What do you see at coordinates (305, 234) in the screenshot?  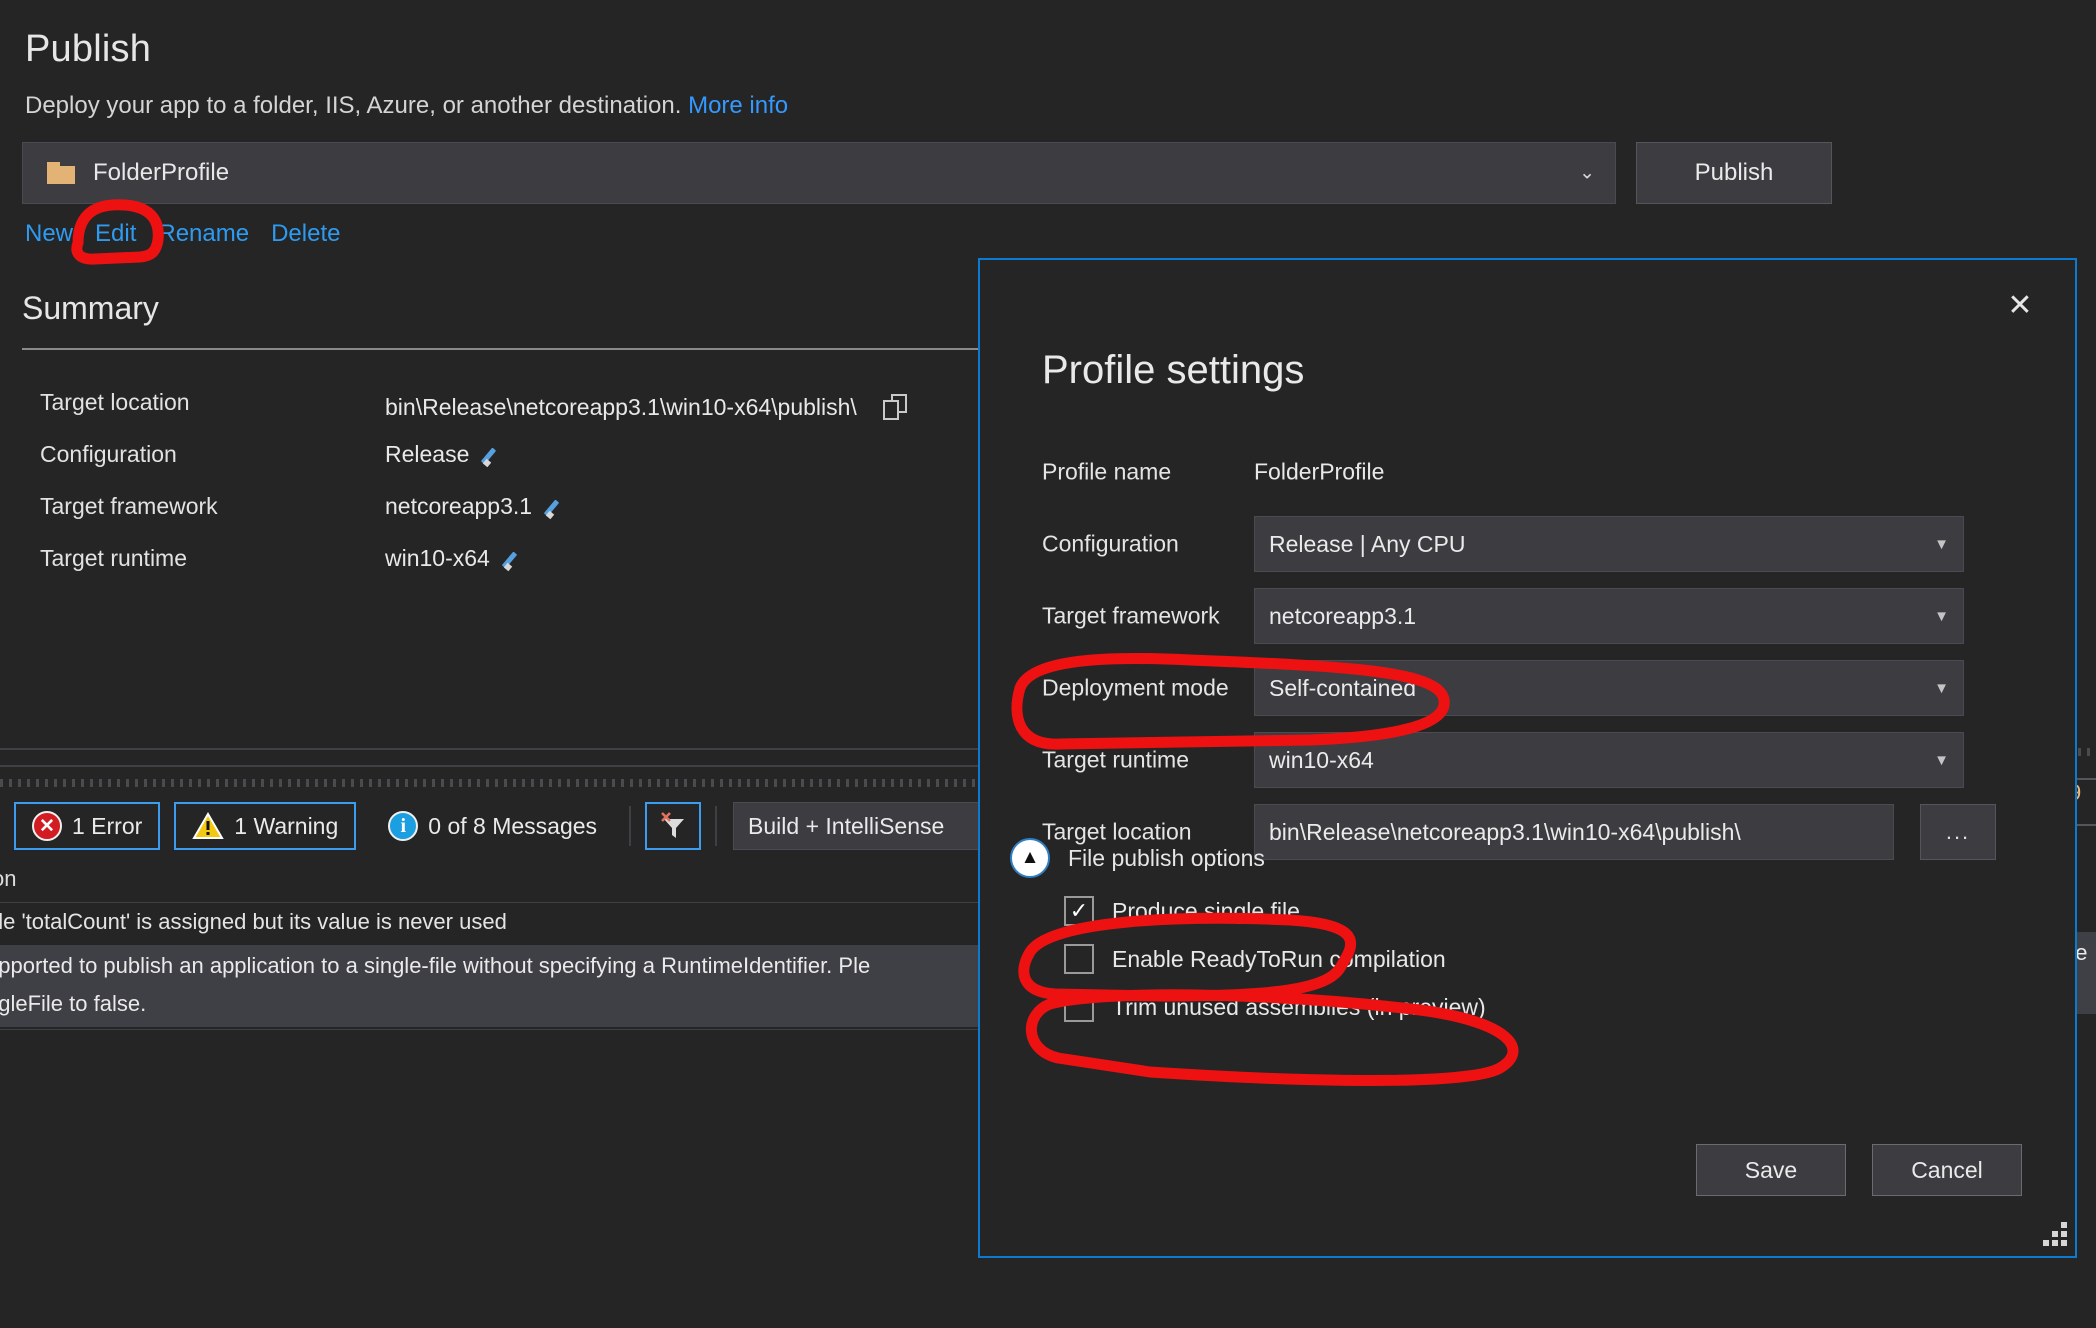 I see `delete-profile-link: Delete` at bounding box center [305, 234].